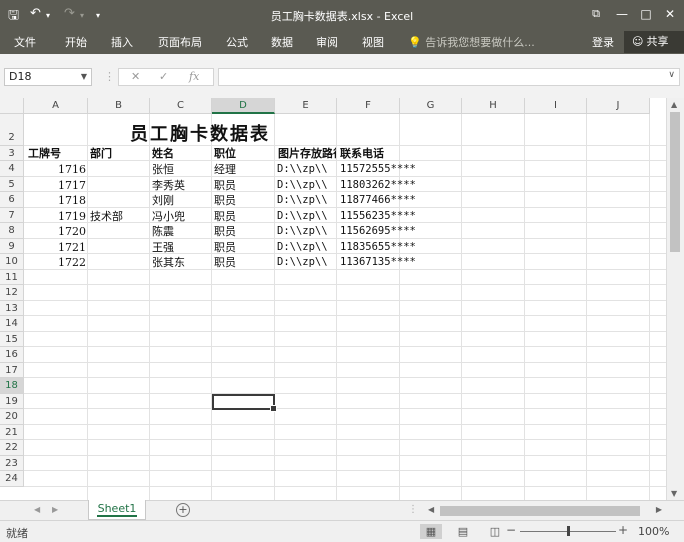 The width and height of the screenshot is (684, 542). What do you see at coordinates (415, 42) in the screenshot?
I see `lightbulb-icon: 💡` at bounding box center [415, 42].